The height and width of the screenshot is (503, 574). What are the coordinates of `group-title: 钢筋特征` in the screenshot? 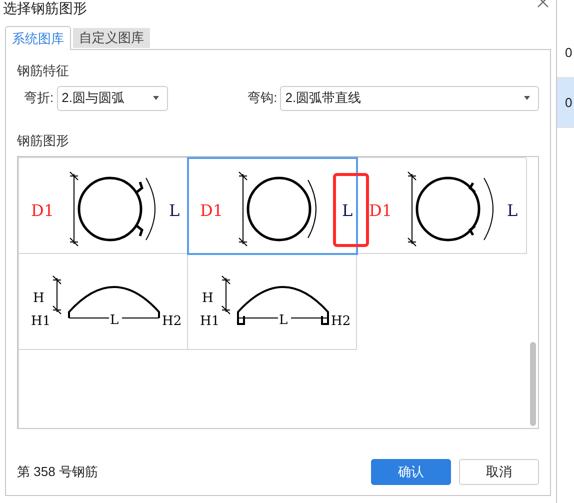 It's located at (43, 71).